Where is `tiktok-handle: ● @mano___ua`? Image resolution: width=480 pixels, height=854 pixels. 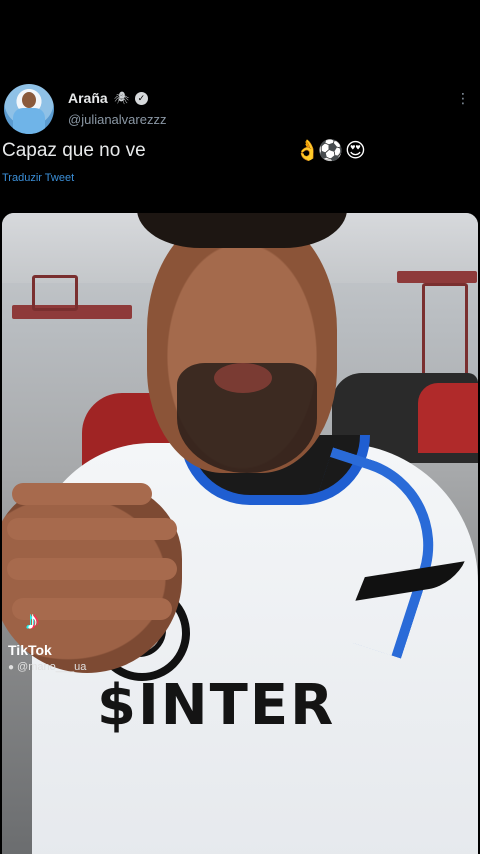
tiktok-handle: ● @mano___ua is located at coordinates (47, 667).